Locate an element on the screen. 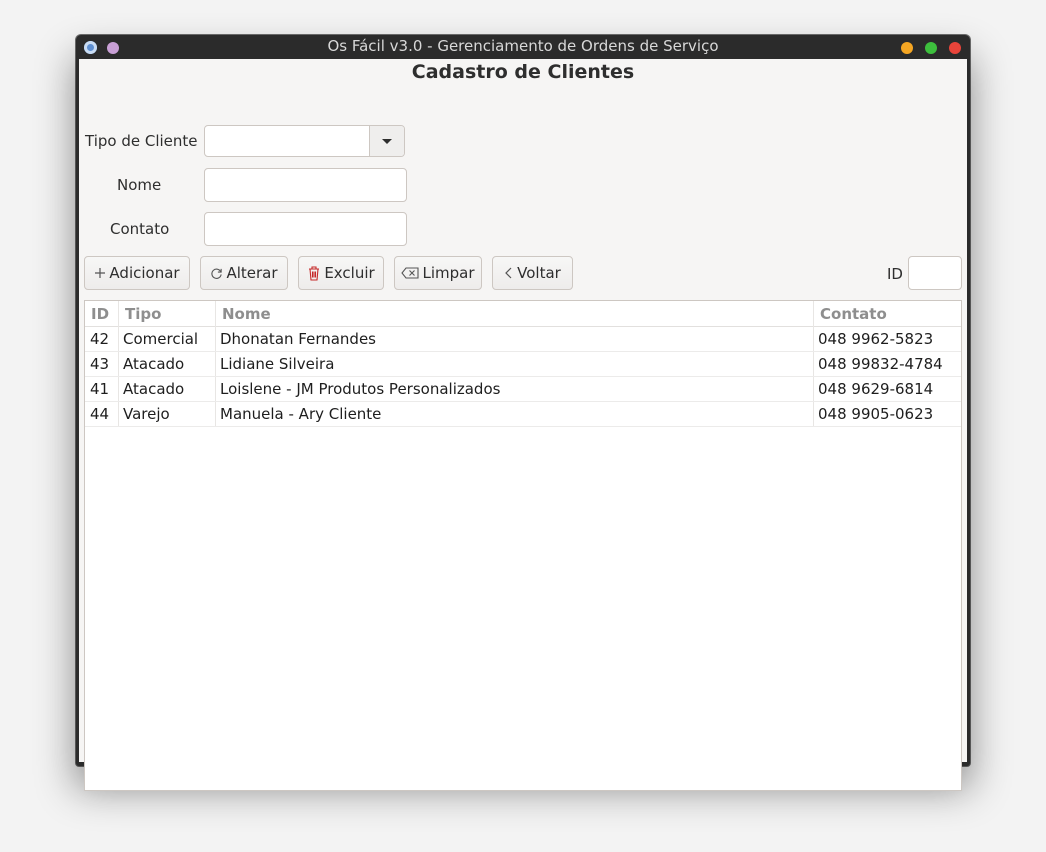 This screenshot has height=852, width=1046. cell-id: 43 is located at coordinates (100, 364).